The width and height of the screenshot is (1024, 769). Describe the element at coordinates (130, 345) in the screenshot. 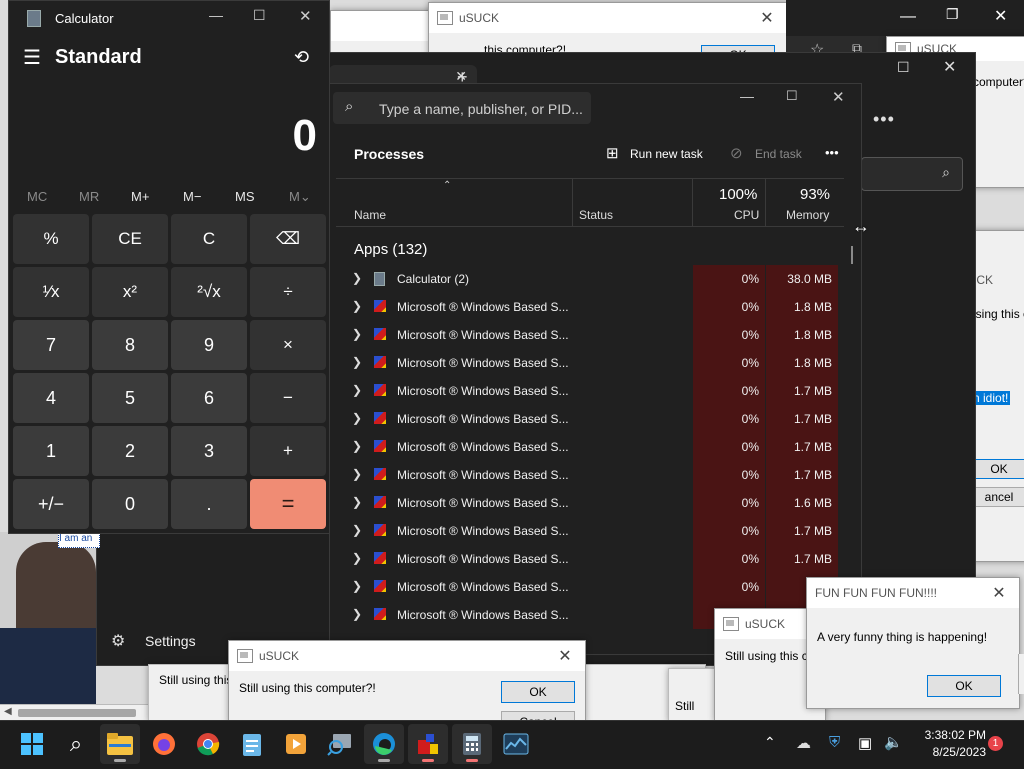

I see `digit-8-button: 8` at that location.